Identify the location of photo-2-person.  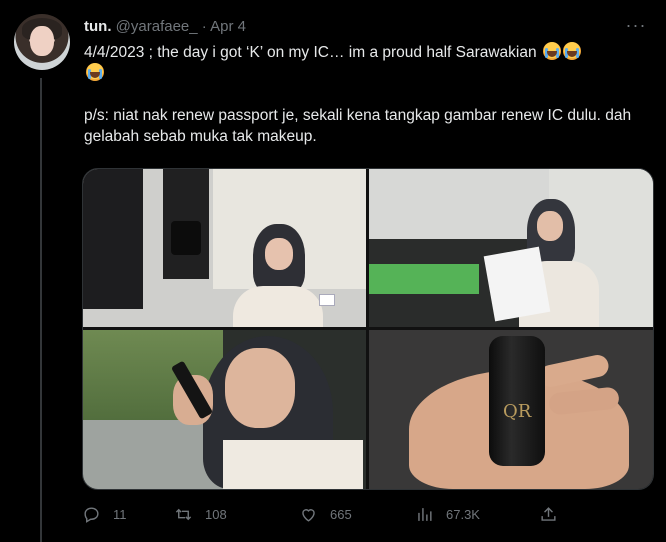
(541, 263).